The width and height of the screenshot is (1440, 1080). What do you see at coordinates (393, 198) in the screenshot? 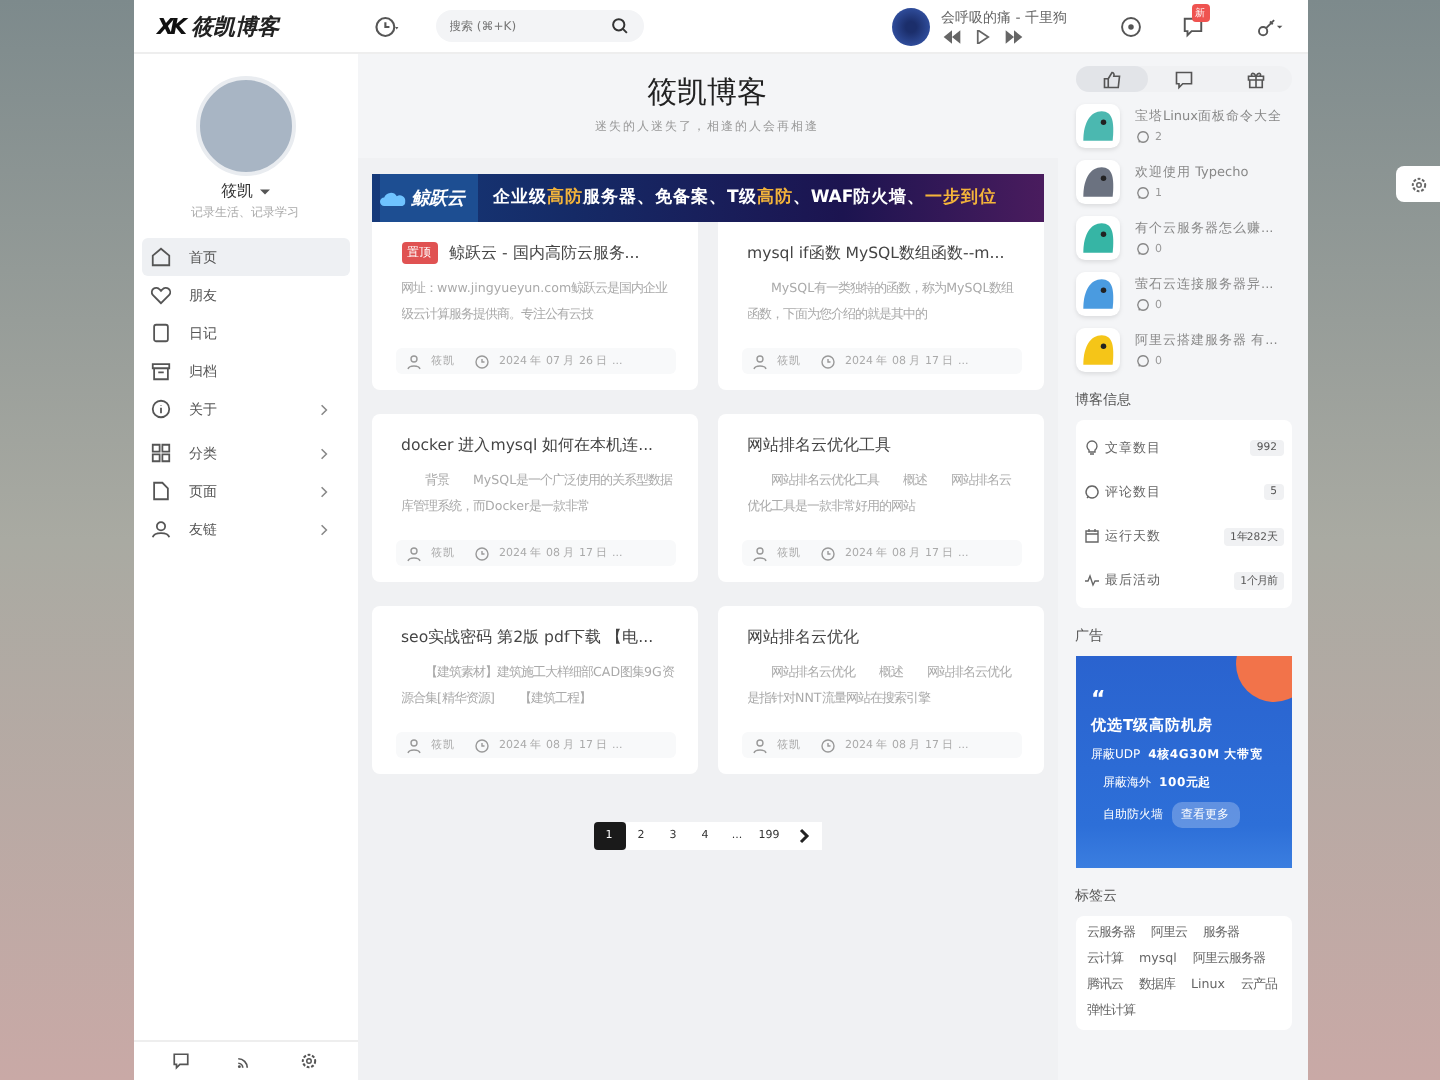
I see `cloud-icon` at bounding box center [393, 198].